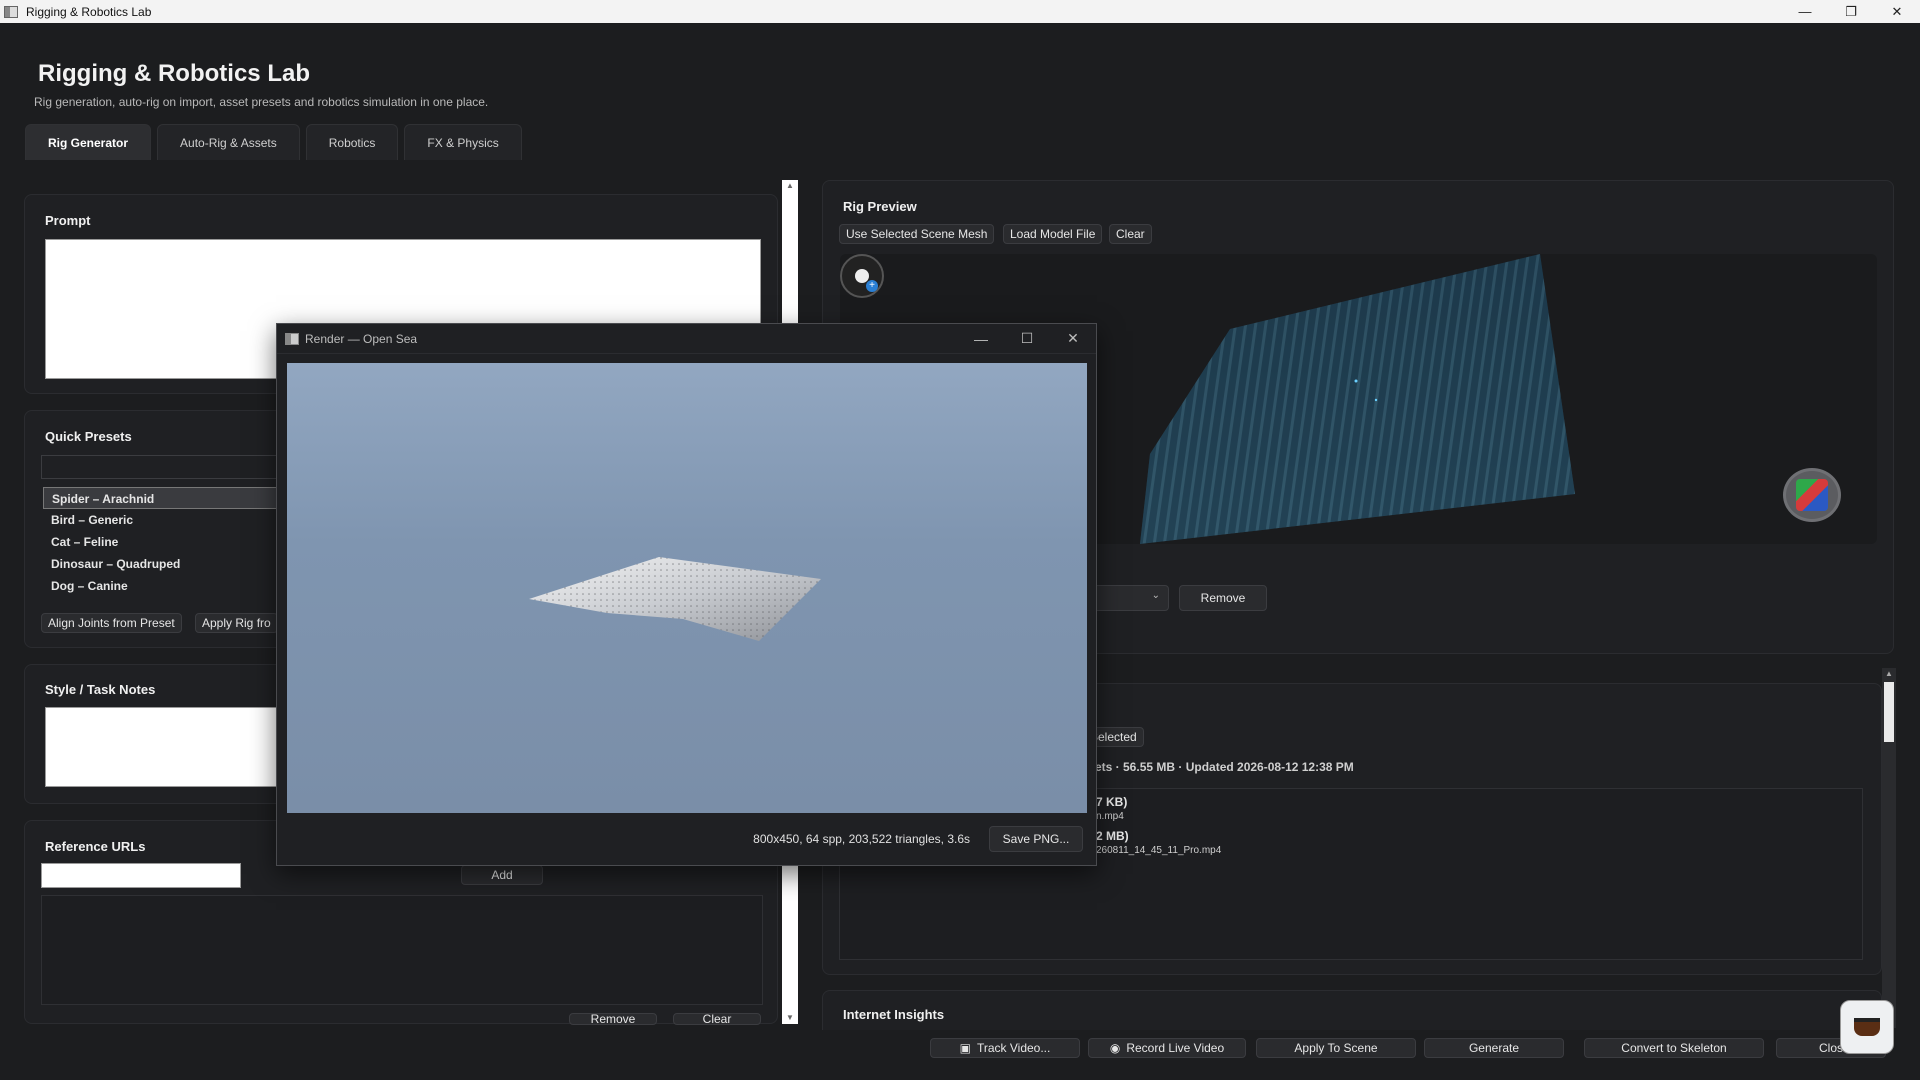 This screenshot has width=1920, height=1080. I want to click on render-app-icon, so click(292, 338).